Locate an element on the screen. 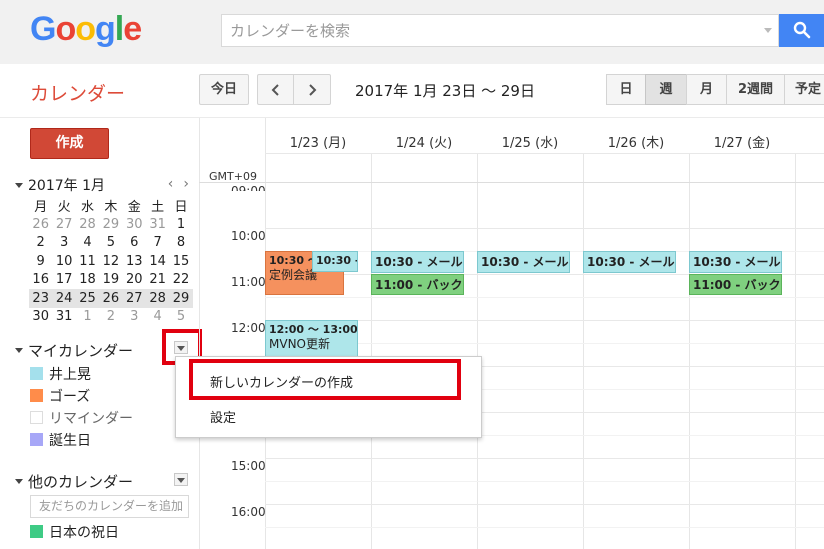 The image size is (824, 549). mini-day: 25 is located at coordinates (87, 298).